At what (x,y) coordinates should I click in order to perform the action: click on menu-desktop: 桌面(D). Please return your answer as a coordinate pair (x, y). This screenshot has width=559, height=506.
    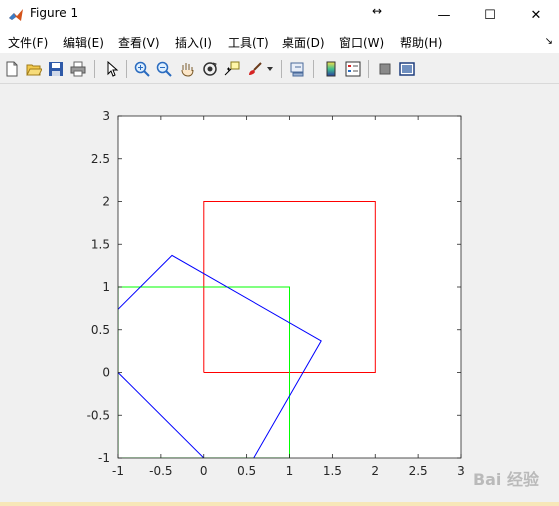
    Looking at the image, I should click on (303, 42).